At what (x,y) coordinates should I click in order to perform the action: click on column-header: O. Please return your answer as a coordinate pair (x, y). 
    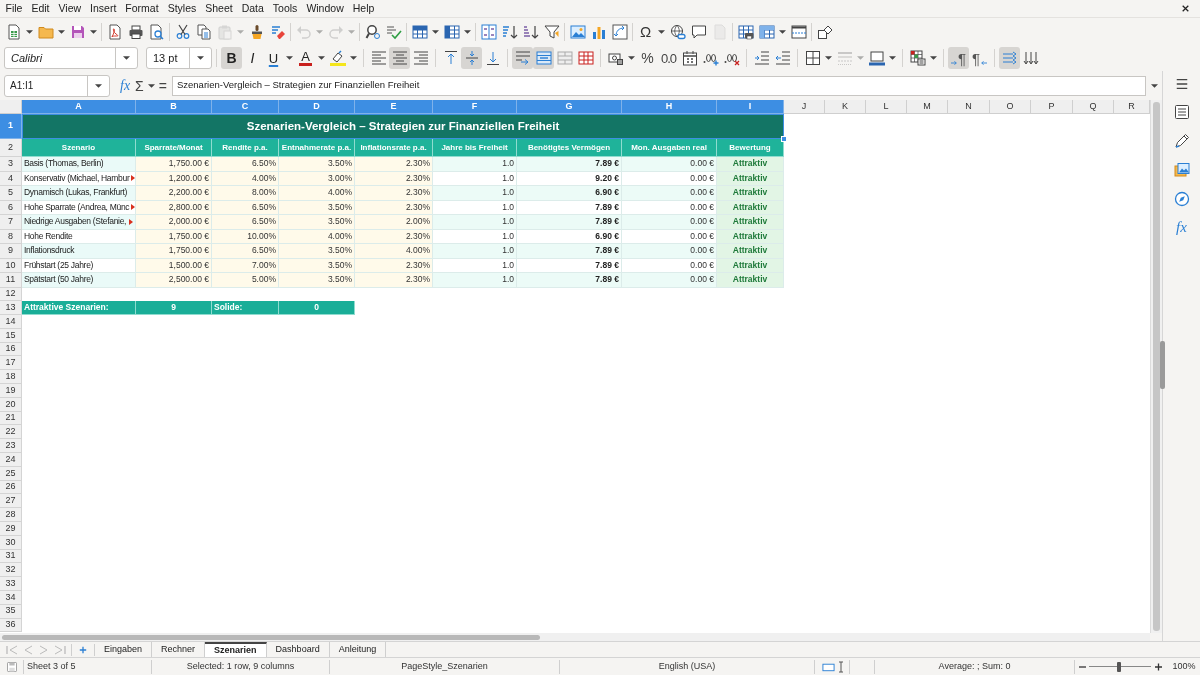
    Looking at the image, I should click on (1010, 107).